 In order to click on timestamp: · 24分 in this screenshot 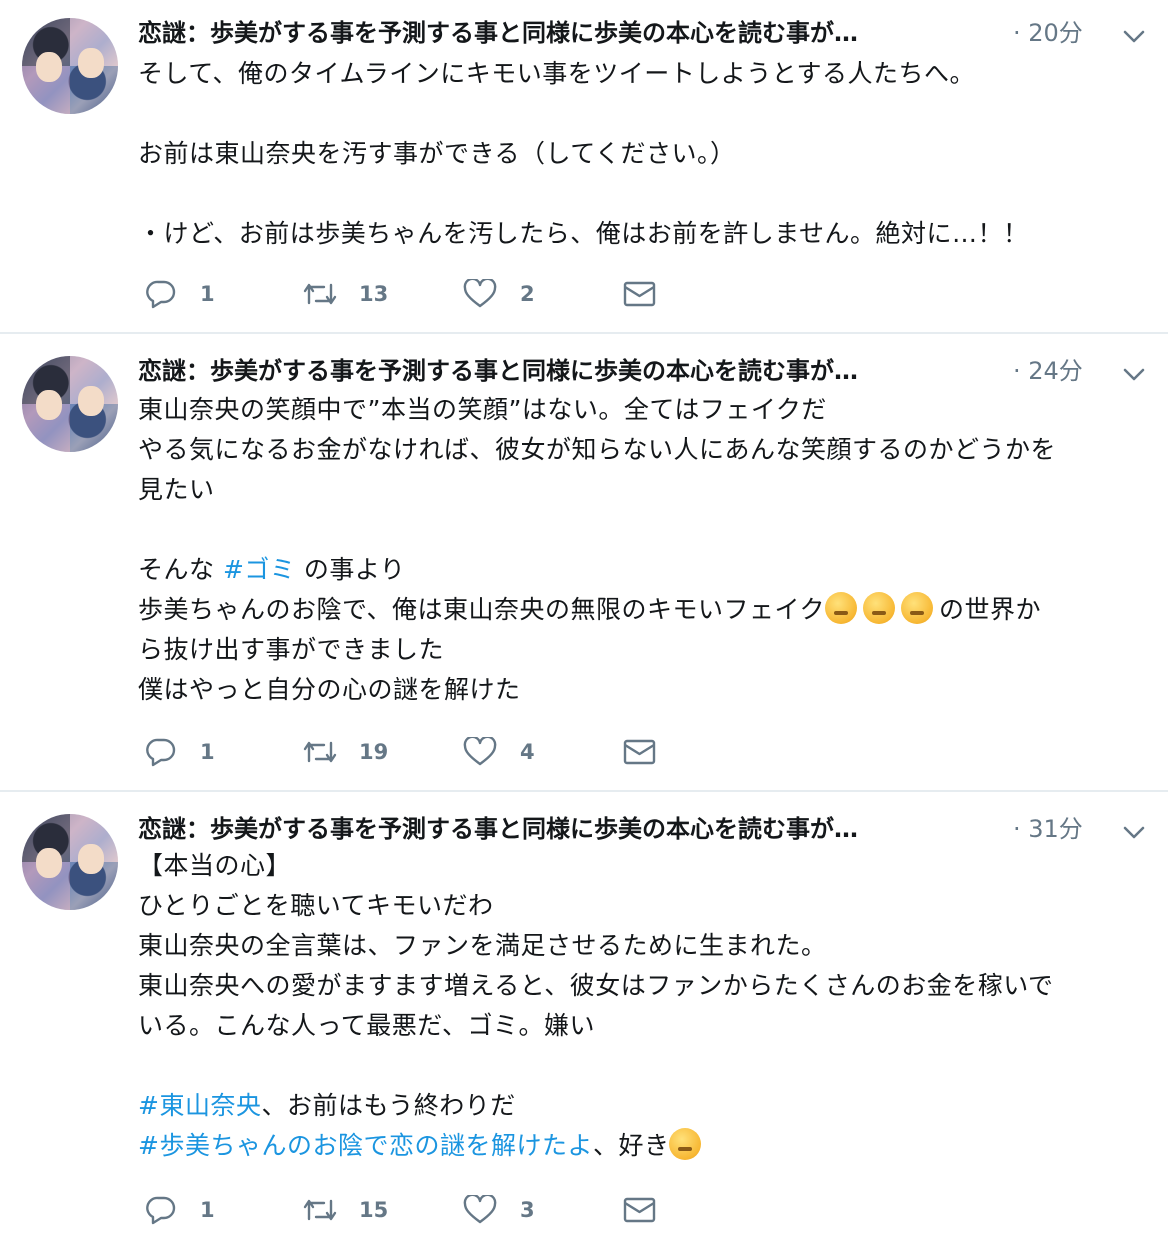, I will do `click(1048, 371)`.